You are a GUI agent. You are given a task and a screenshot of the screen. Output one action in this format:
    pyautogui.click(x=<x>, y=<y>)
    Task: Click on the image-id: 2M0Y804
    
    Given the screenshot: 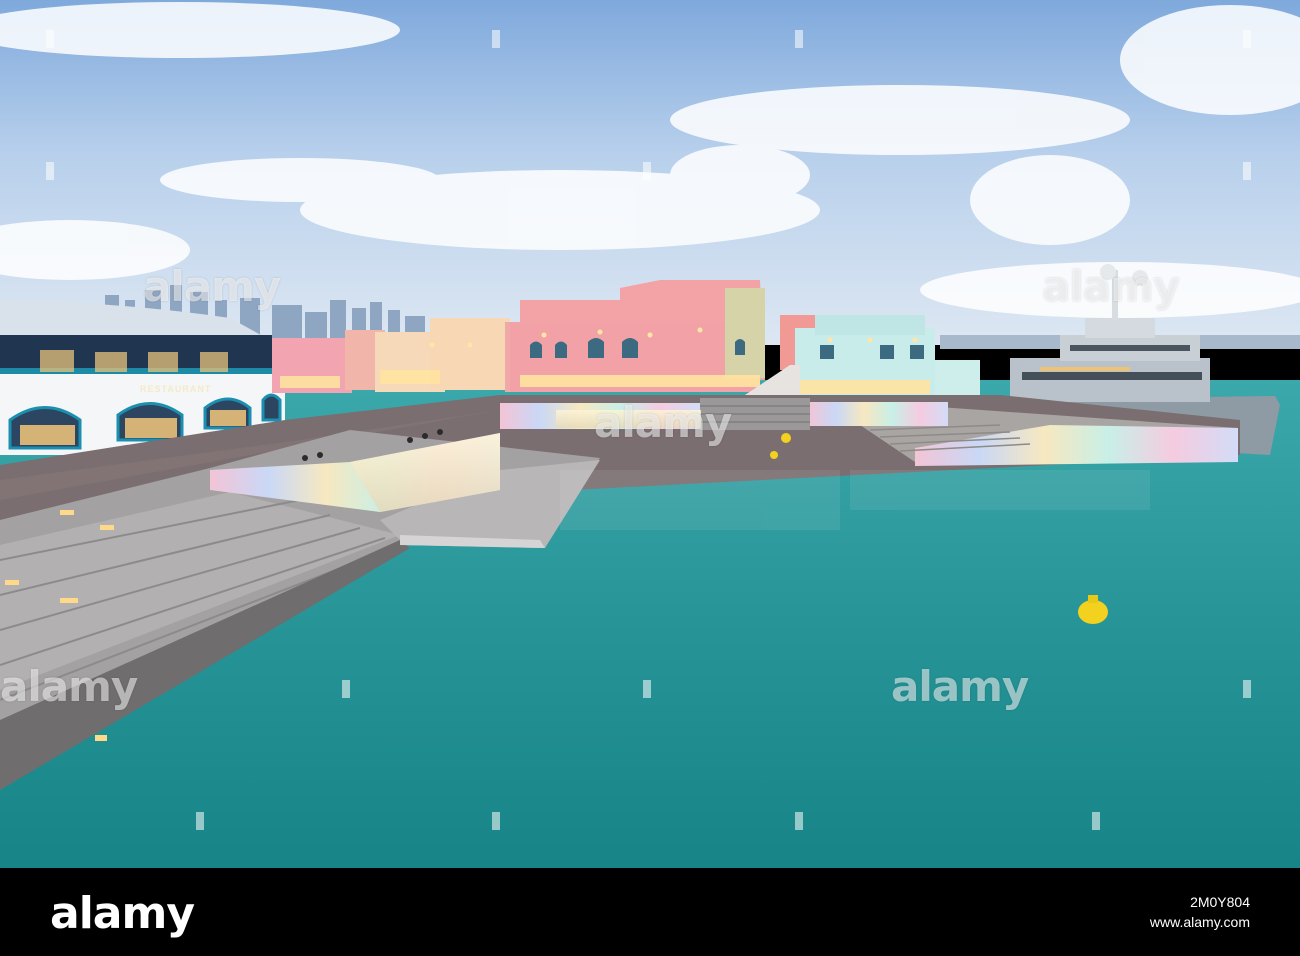 What is the action you would take?
    pyautogui.click(x=1220, y=902)
    